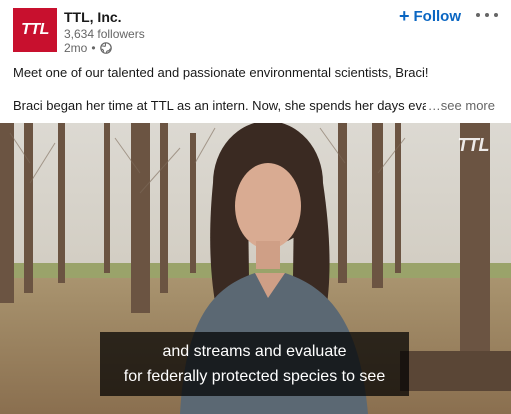 The image size is (511, 414). What do you see at coordinates (473, 145) in the screenshot?
I see `video-watermark-logo: TTL` at bounding box center [473, 145].